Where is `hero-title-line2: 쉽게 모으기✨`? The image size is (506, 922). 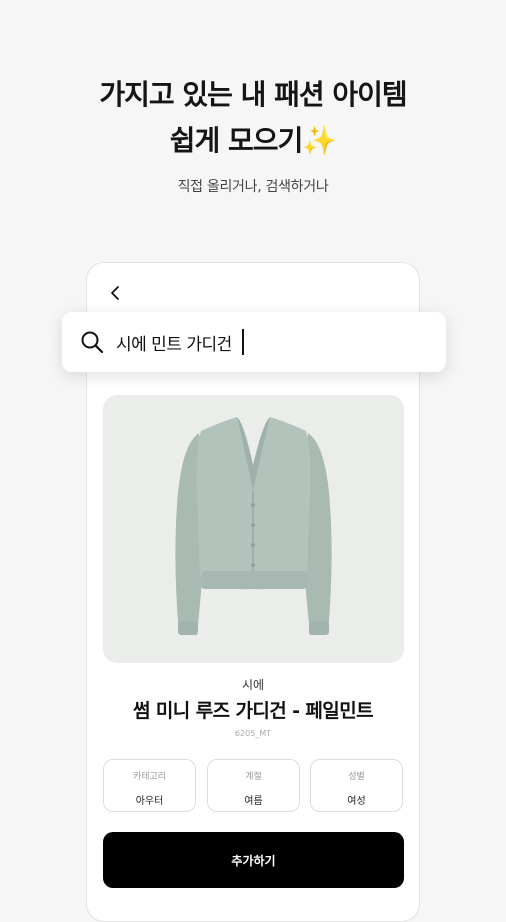
hero-title-line2: 쉽게 모으기✨ is located at coordinates (253, 141).